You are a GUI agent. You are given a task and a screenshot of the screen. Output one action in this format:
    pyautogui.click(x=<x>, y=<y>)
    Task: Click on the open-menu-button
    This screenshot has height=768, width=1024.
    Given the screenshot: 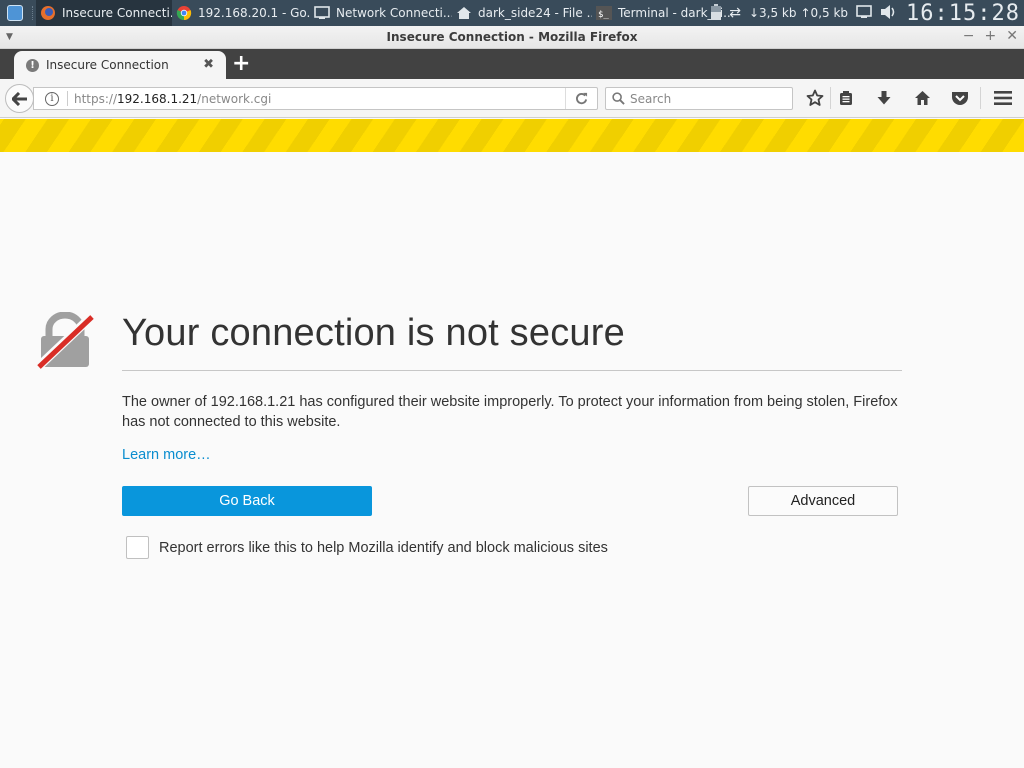 What is the action you would take?
    pyautogui.click(x=1003, y=98)
    